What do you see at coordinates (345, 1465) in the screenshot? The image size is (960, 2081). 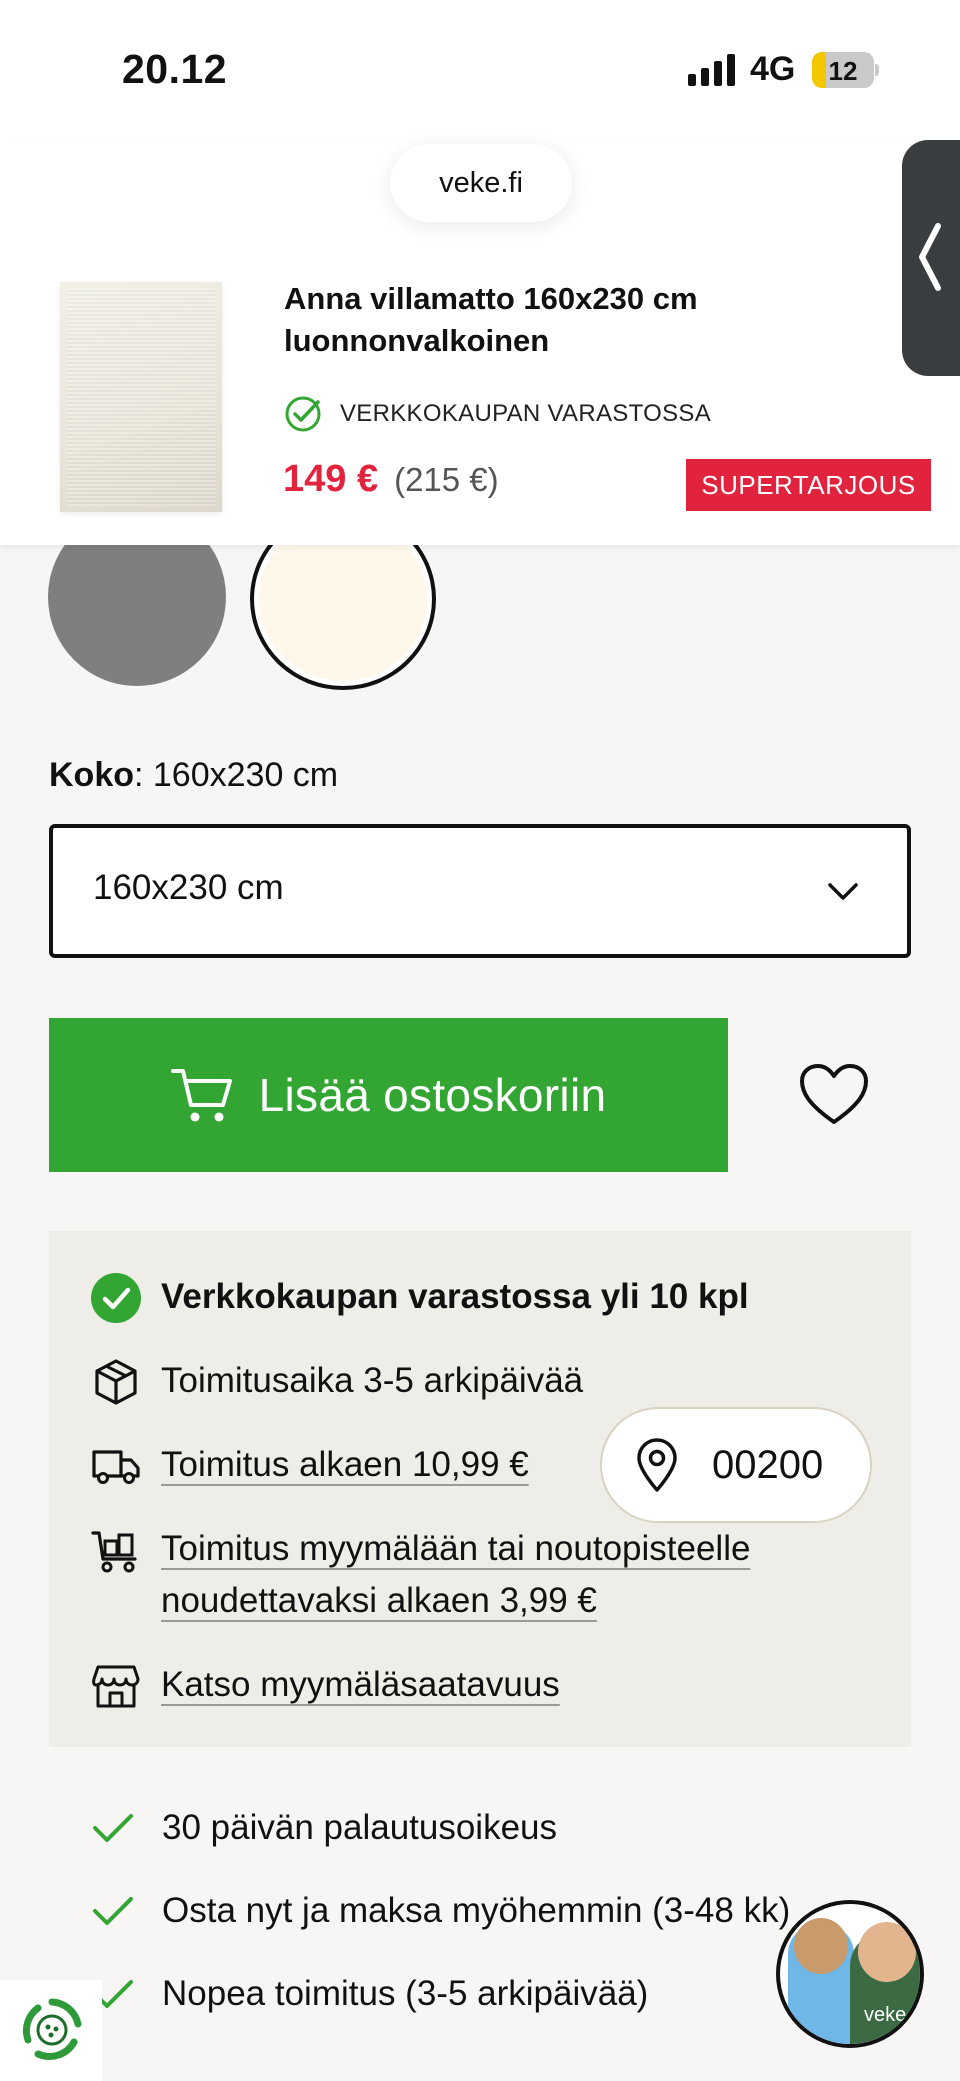 I see `delivery-price-link: Toimitus alkaen 10,99 €` at bounding box center [345, 1465].